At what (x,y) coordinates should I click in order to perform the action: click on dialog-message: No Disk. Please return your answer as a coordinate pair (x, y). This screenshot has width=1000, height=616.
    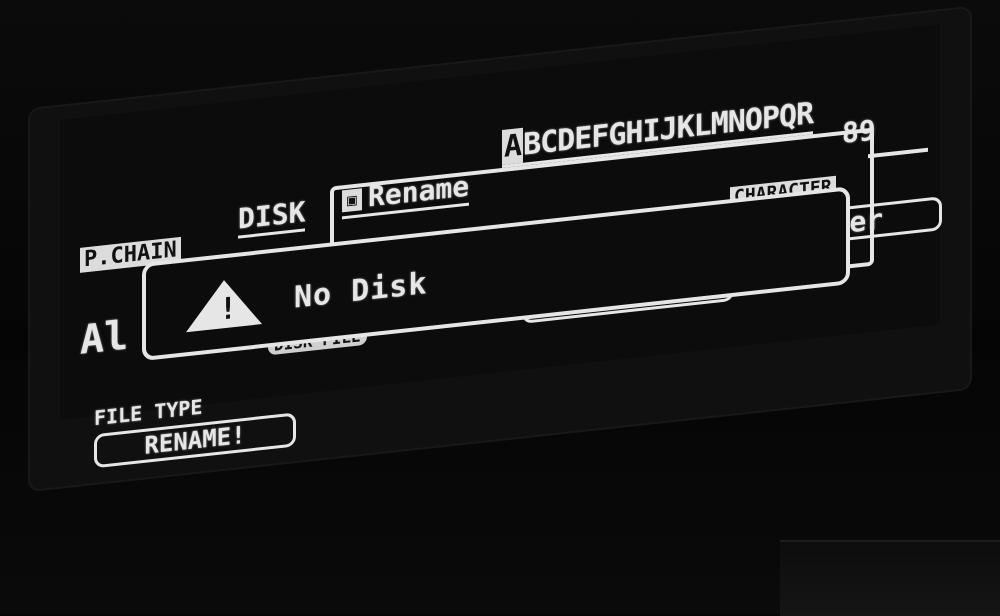
    Looking at the image, I should click on (361, 291).